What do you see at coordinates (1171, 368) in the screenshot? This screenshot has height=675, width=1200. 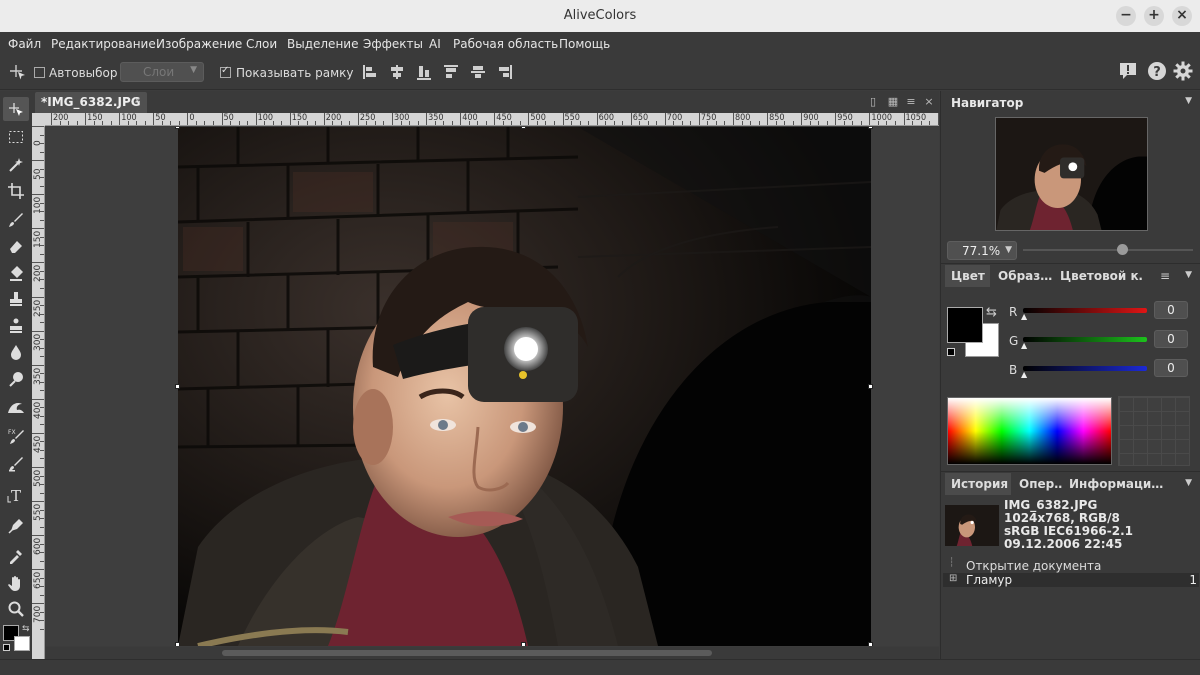 I see `channel-b-value: 0` at bounding box center [1171, 368].